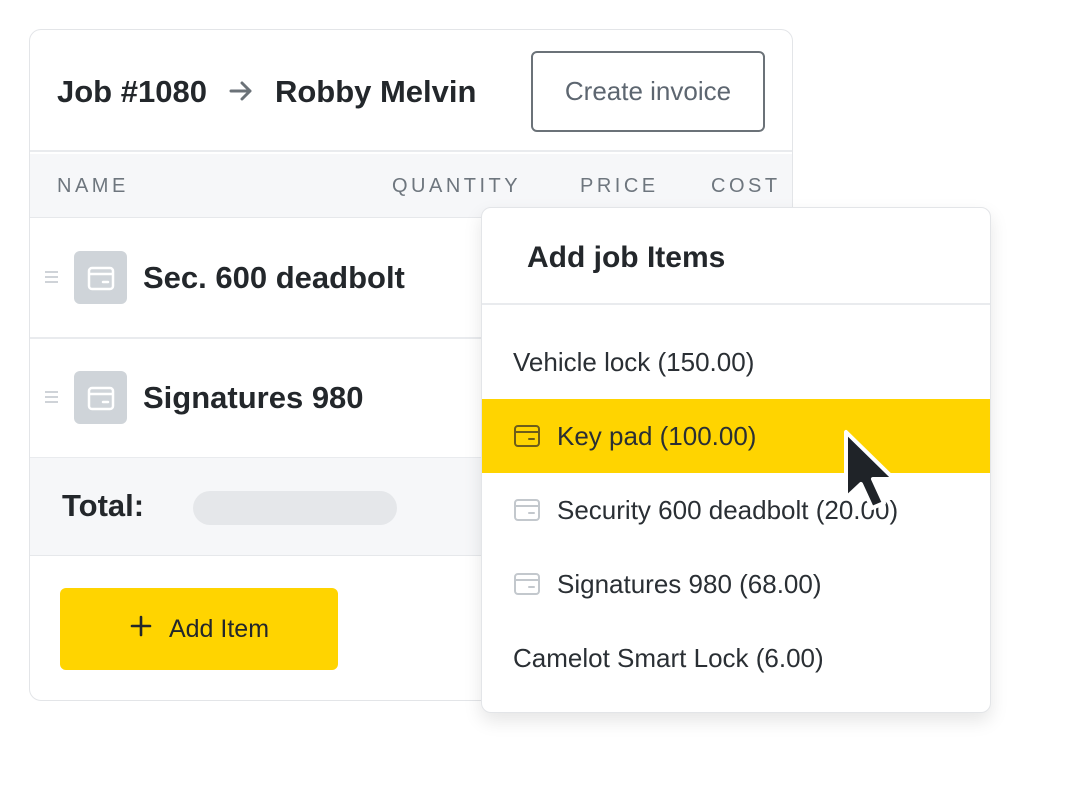  What do you see at coordinates (274, 277) in the screenshot?
I see `row-item-name: Sec. 600 deadbolt` at bounding box center [274, 277].